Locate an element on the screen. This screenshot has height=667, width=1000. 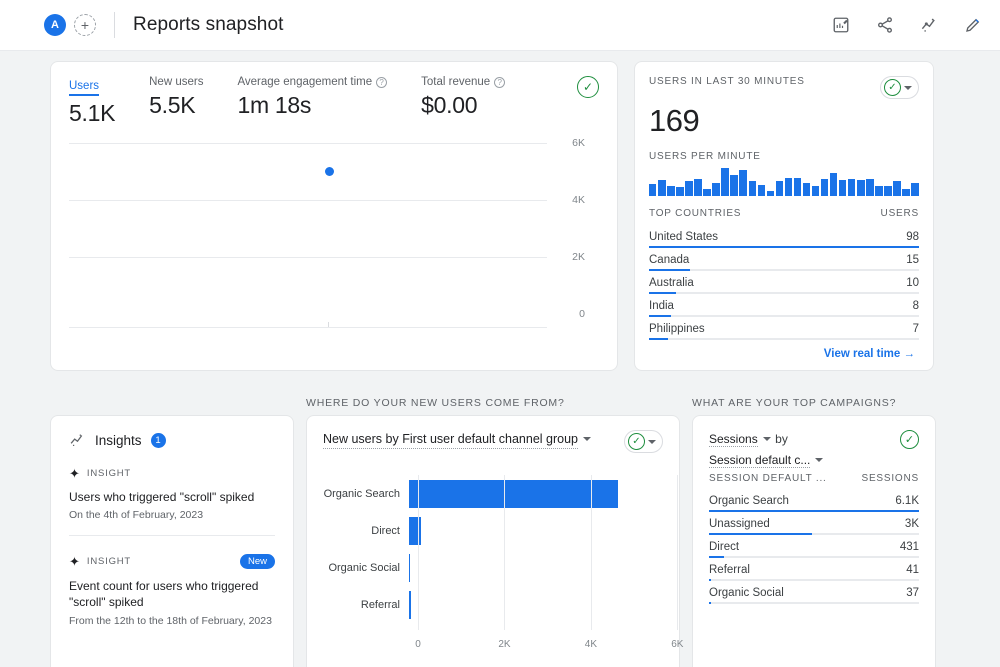
y-tick-label: 4K is located at coordinates (578, 200).